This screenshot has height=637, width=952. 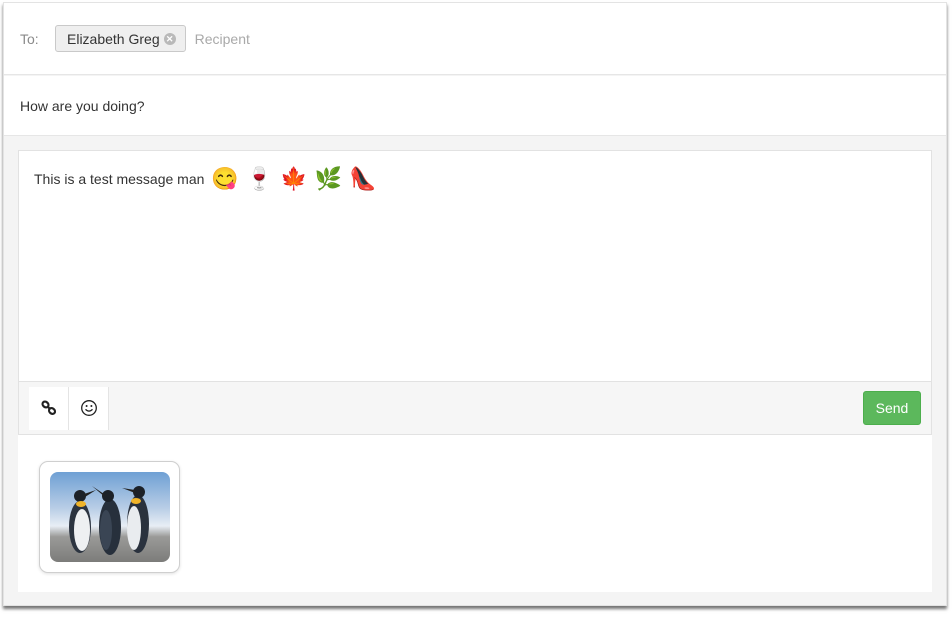 I want to click on recipient-row: To: Elizabeth Greg ✕, so click(x=475, y=39).